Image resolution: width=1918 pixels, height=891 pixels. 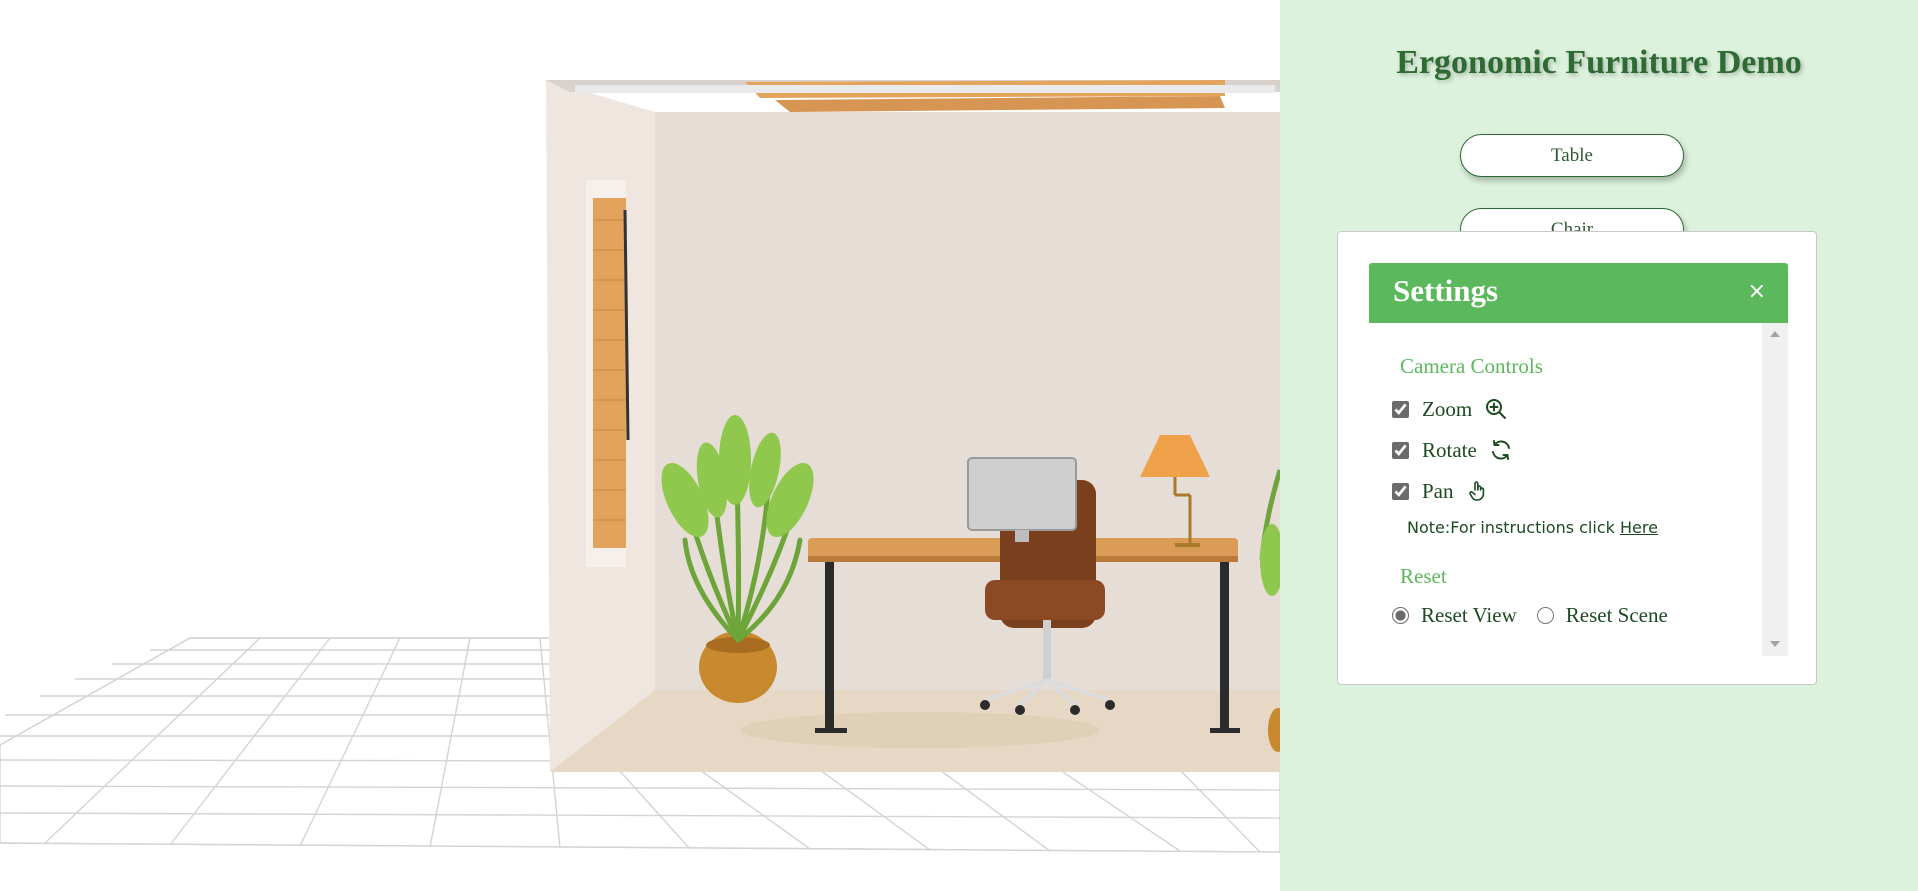 I want to click on rotate-option: Rotate, so click(x=1453, y=450).